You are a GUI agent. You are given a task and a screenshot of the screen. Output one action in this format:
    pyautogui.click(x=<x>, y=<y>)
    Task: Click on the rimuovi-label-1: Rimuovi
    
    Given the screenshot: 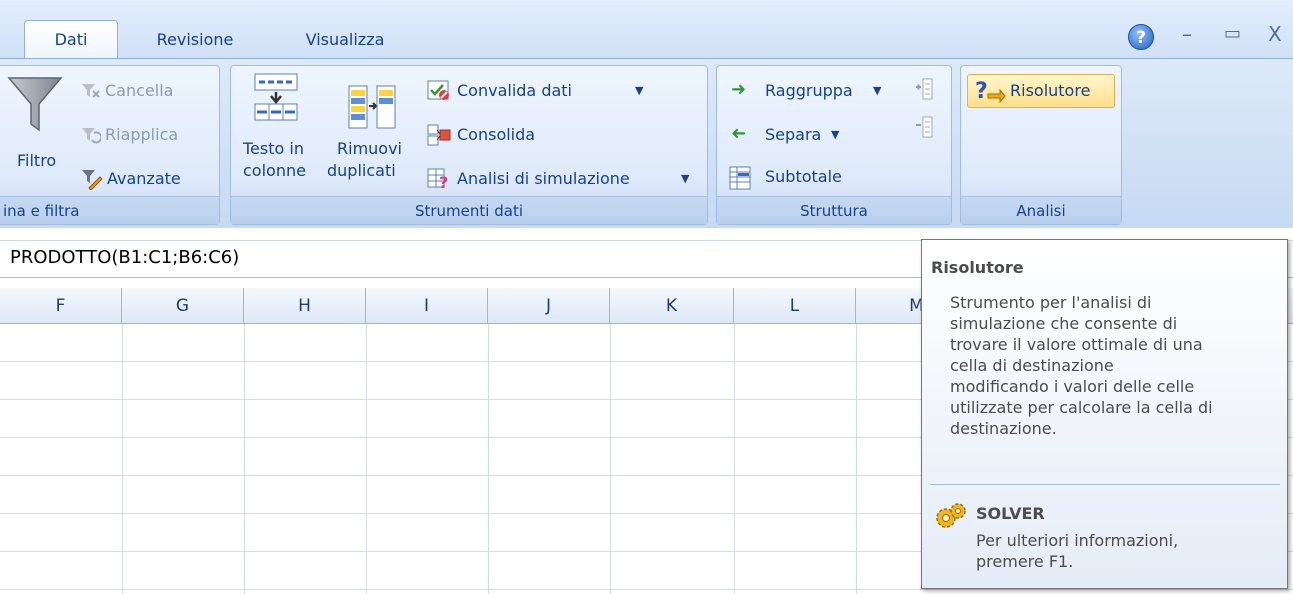 What is the action you would take?
    pyautogui.click(x=369, y=148)
    